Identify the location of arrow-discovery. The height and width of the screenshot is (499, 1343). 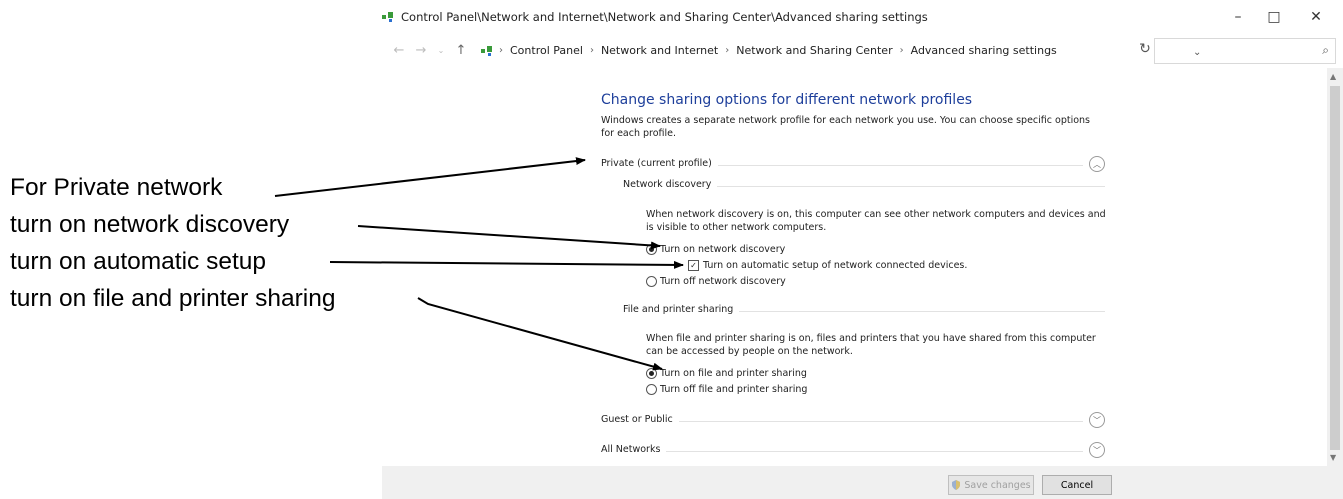
(509, 237).